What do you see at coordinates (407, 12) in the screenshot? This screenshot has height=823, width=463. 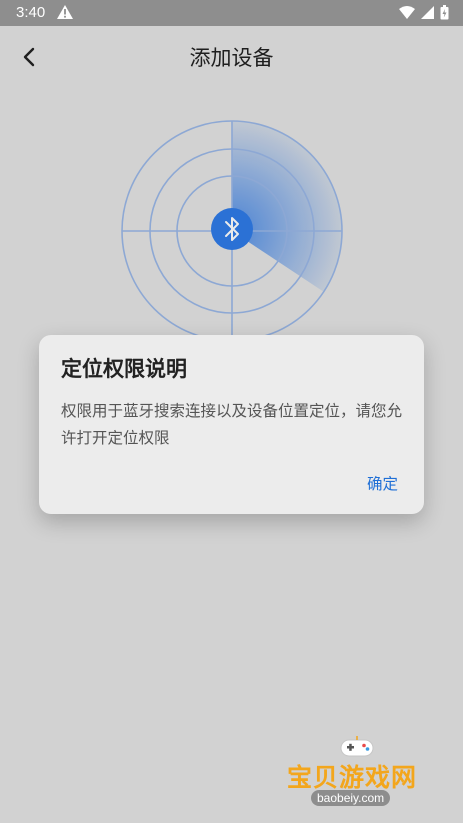 I see `wifi-icon` at bounding box center [407, 12].